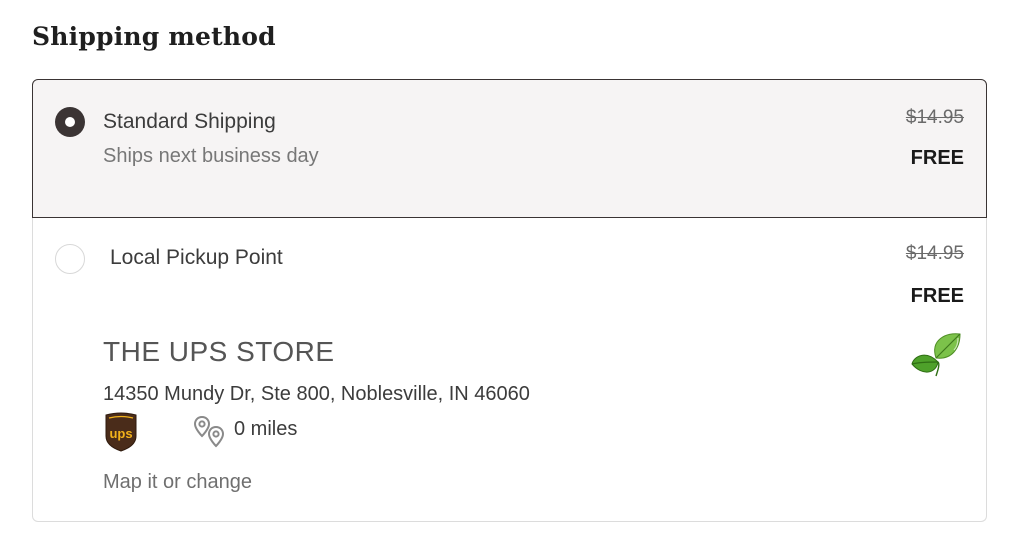  What do you see at coordinates (211, 432) in the screenshot?
I see `map-pin-icon` at bounding box center [211, 432].